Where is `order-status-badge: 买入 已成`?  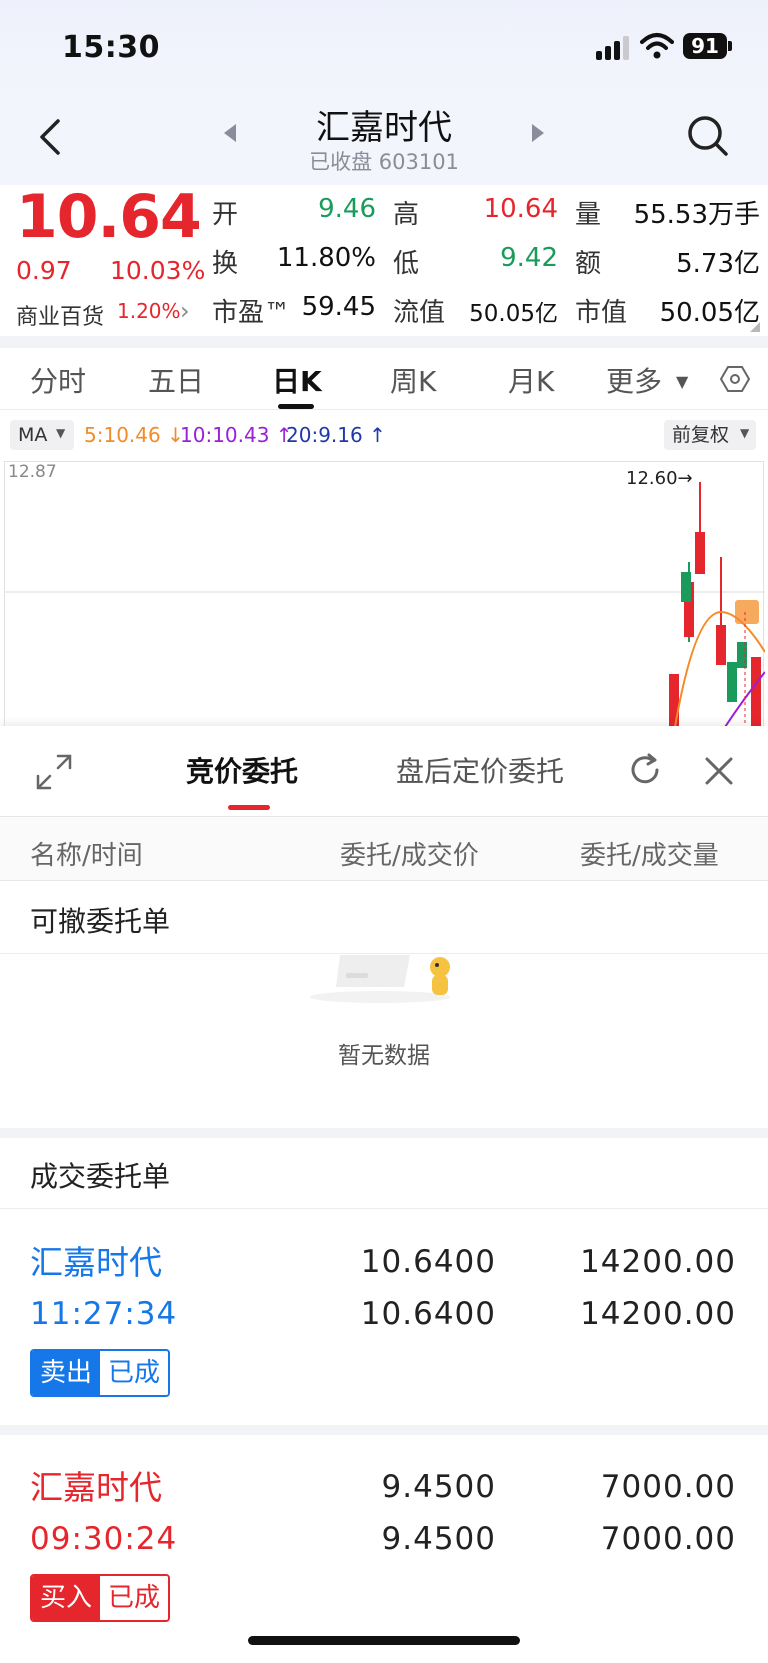 order-status-badge: 买入 已成 is located at coordinates (100, 1598).